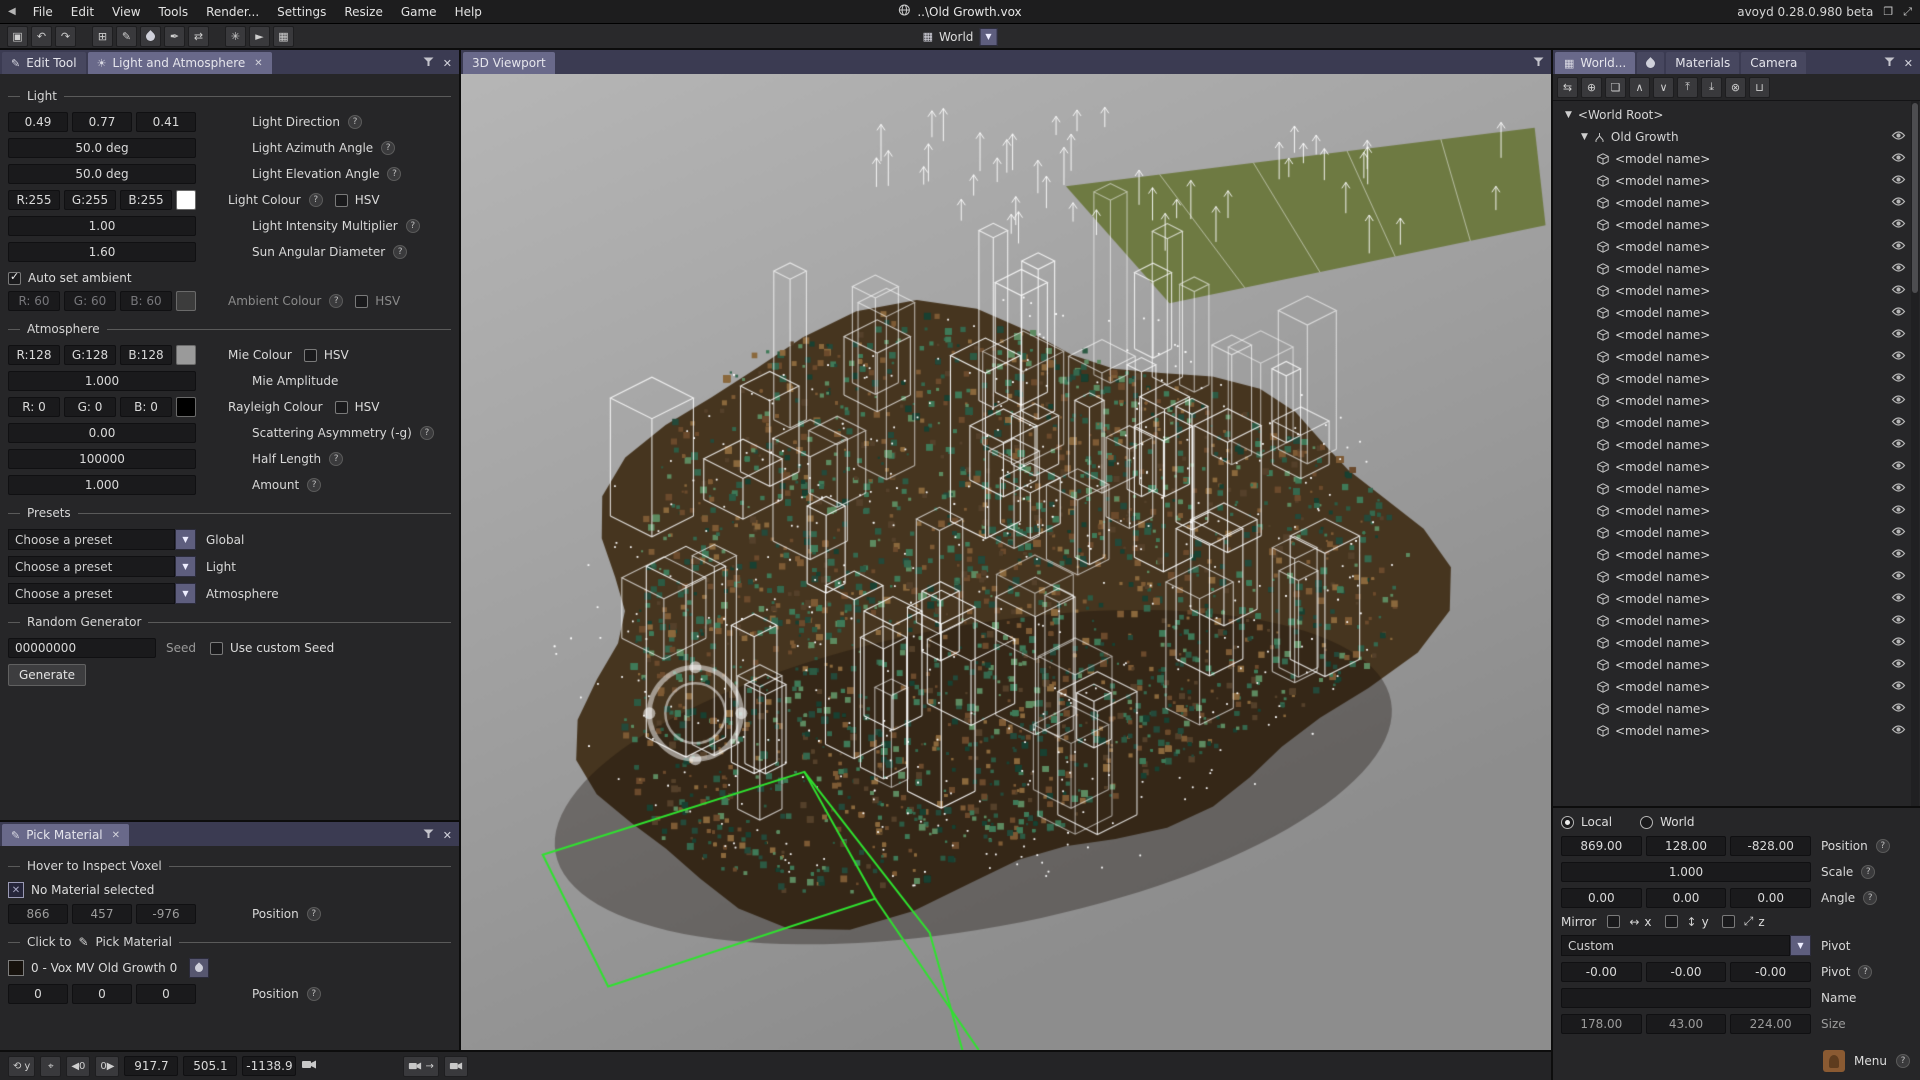 The width and height of the screenshot is (1920, 1080). What do you see at coordinates (150, 36) in the screenshot?
I see `paint-drop-icon` at bounding box center [150, 36].